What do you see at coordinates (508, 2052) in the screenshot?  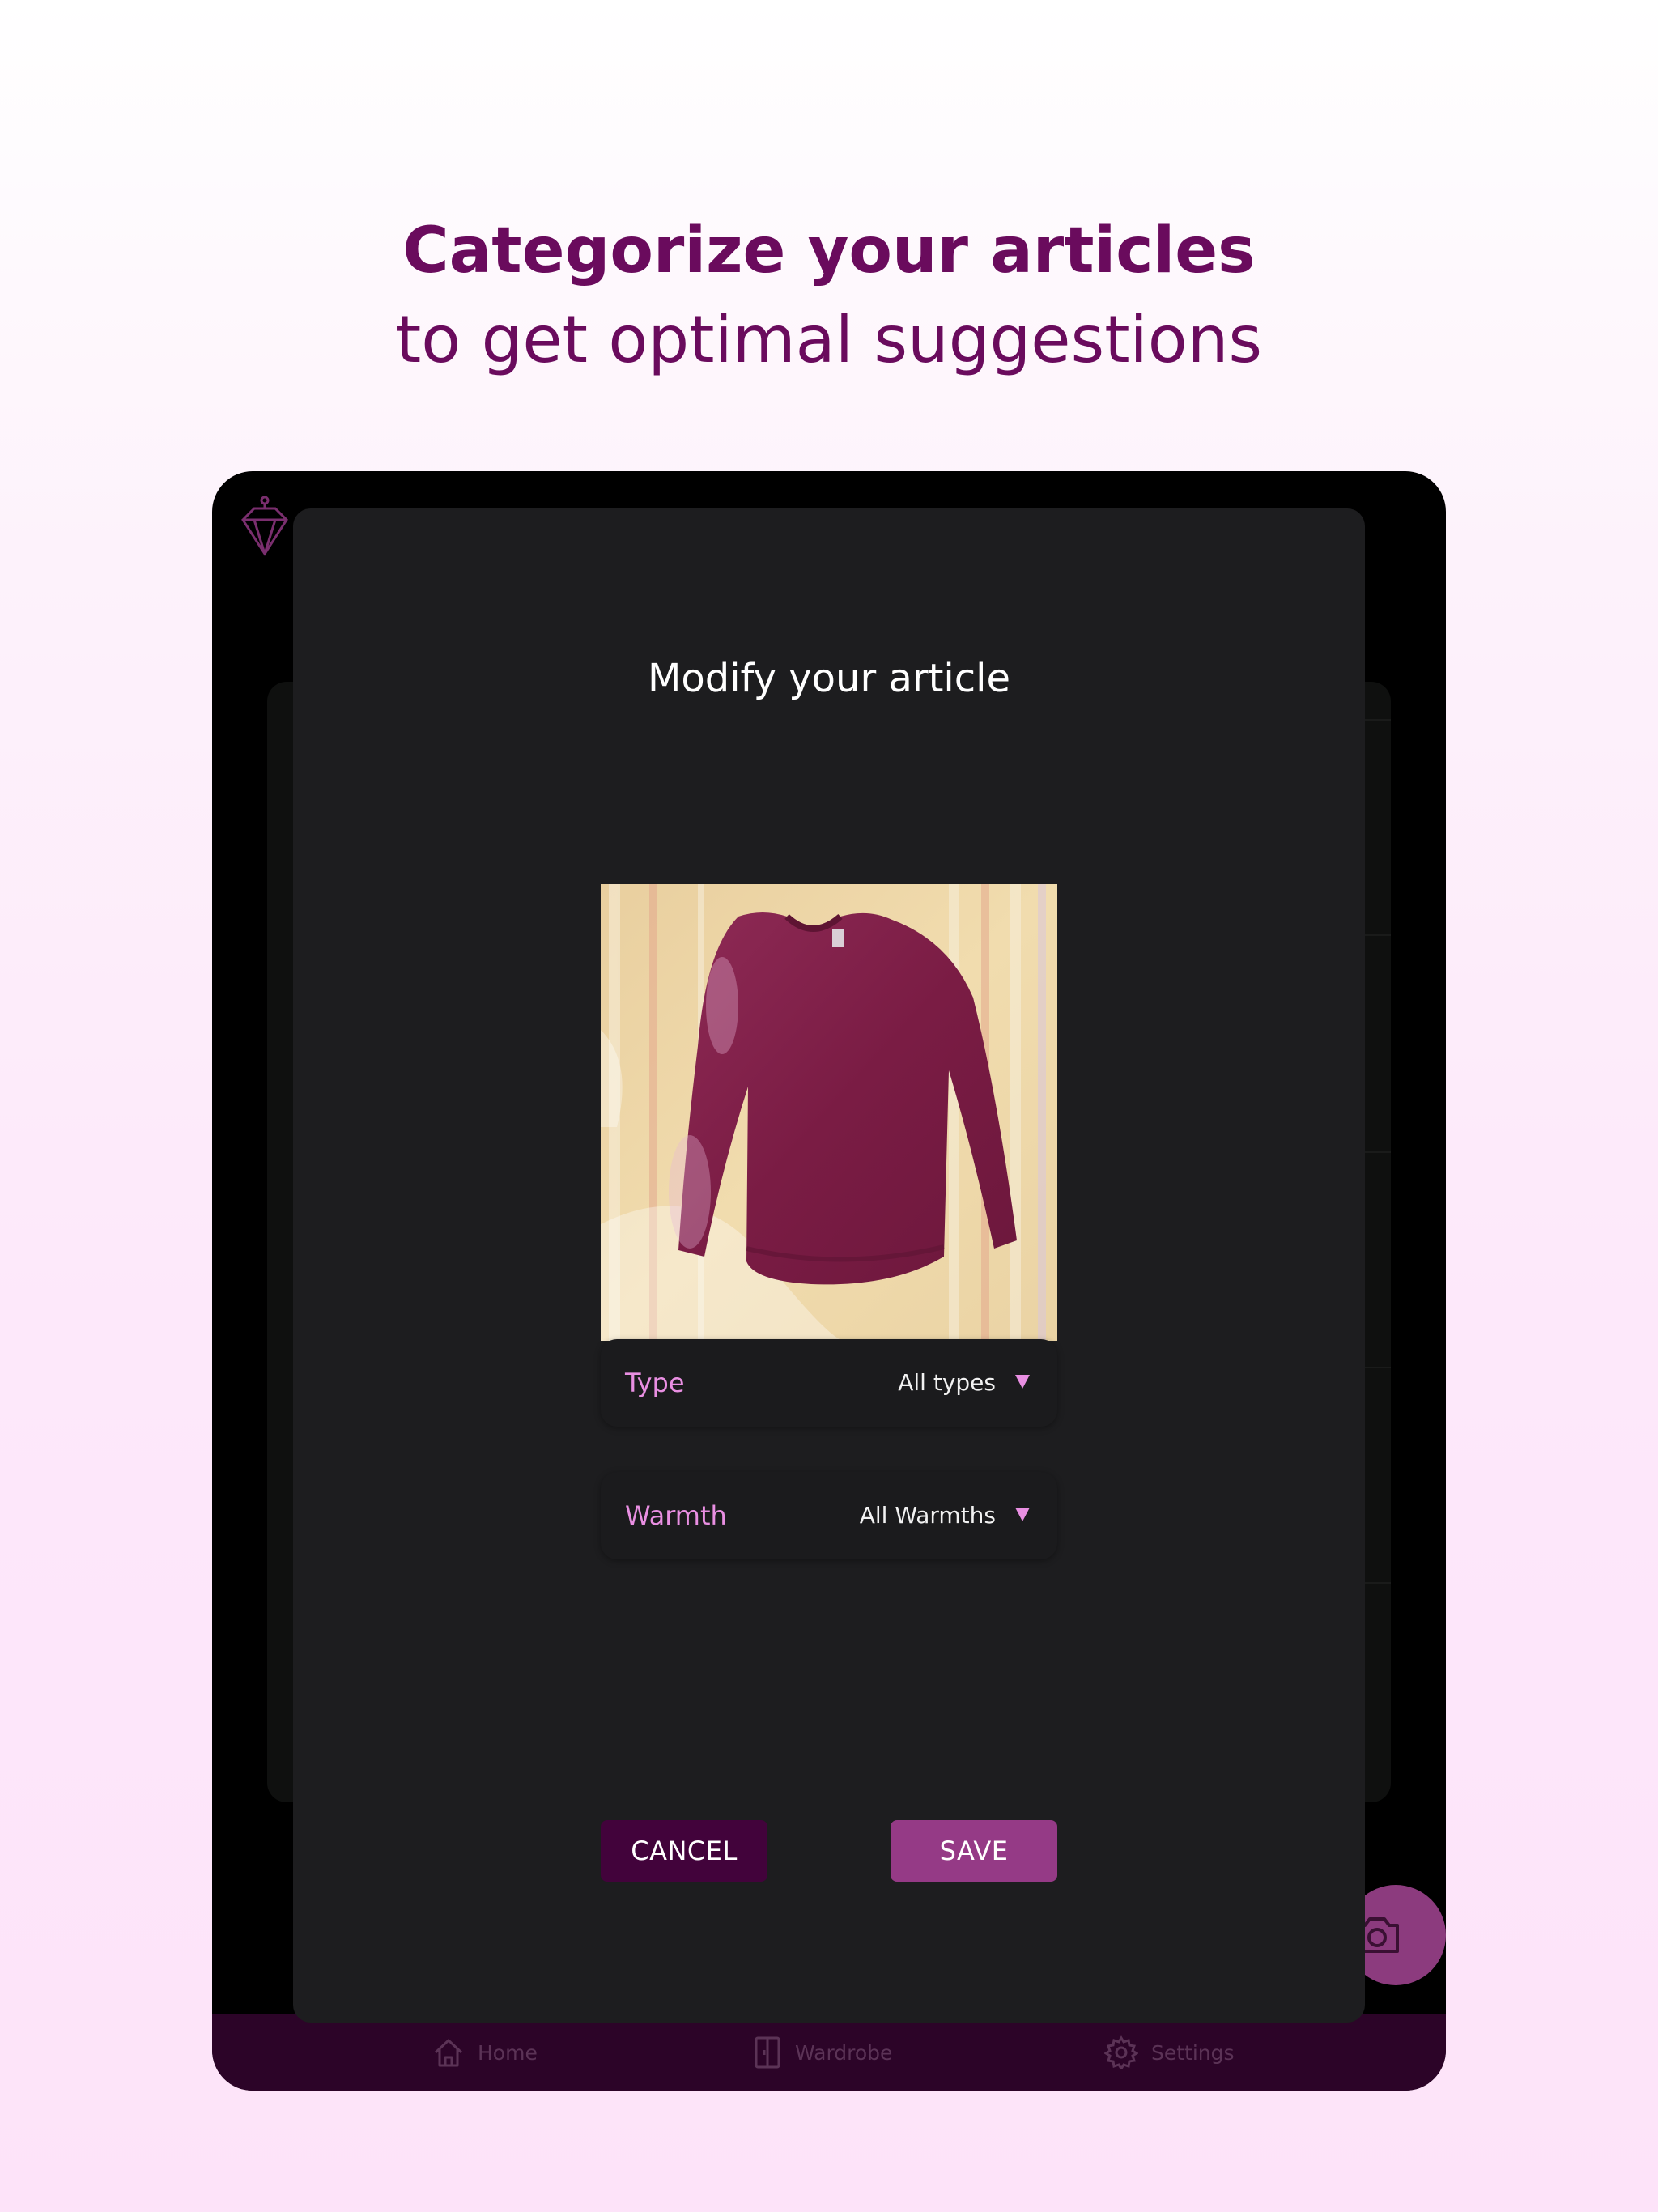 I see `tab-label: Home` at bounding box center [508, 2052].